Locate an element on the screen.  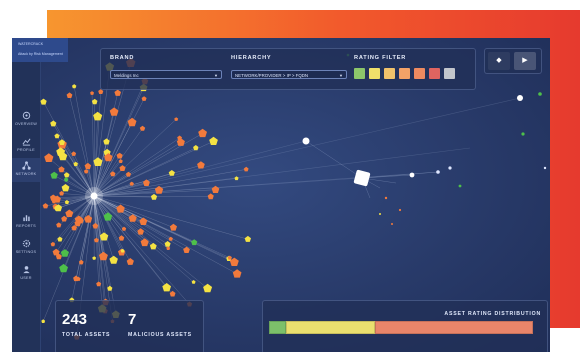
sidebar-item-overview: OVERVIEW is located at coordinates (26, 120).